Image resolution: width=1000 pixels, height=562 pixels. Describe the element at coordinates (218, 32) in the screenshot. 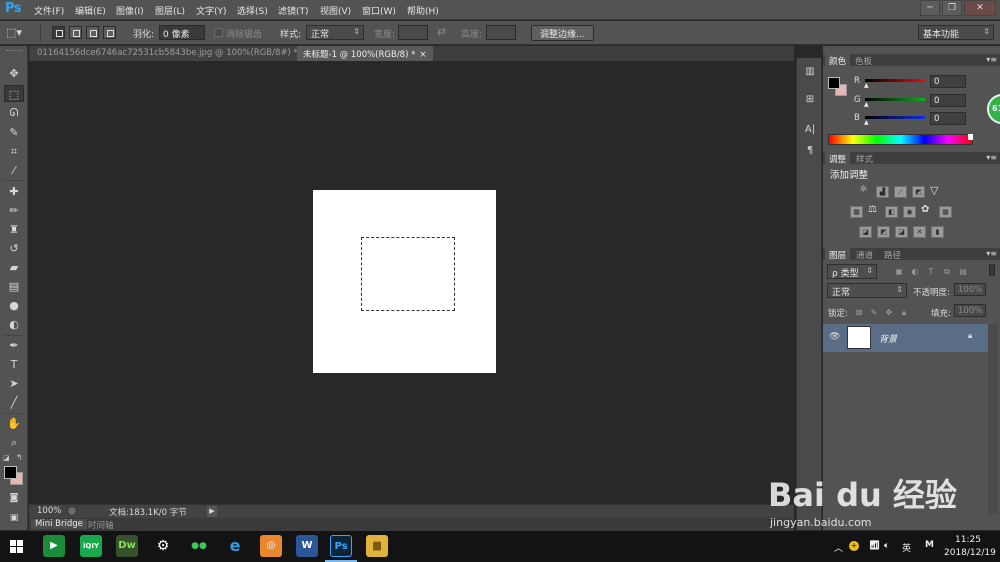

I see `antialias-checkbox` at that location.